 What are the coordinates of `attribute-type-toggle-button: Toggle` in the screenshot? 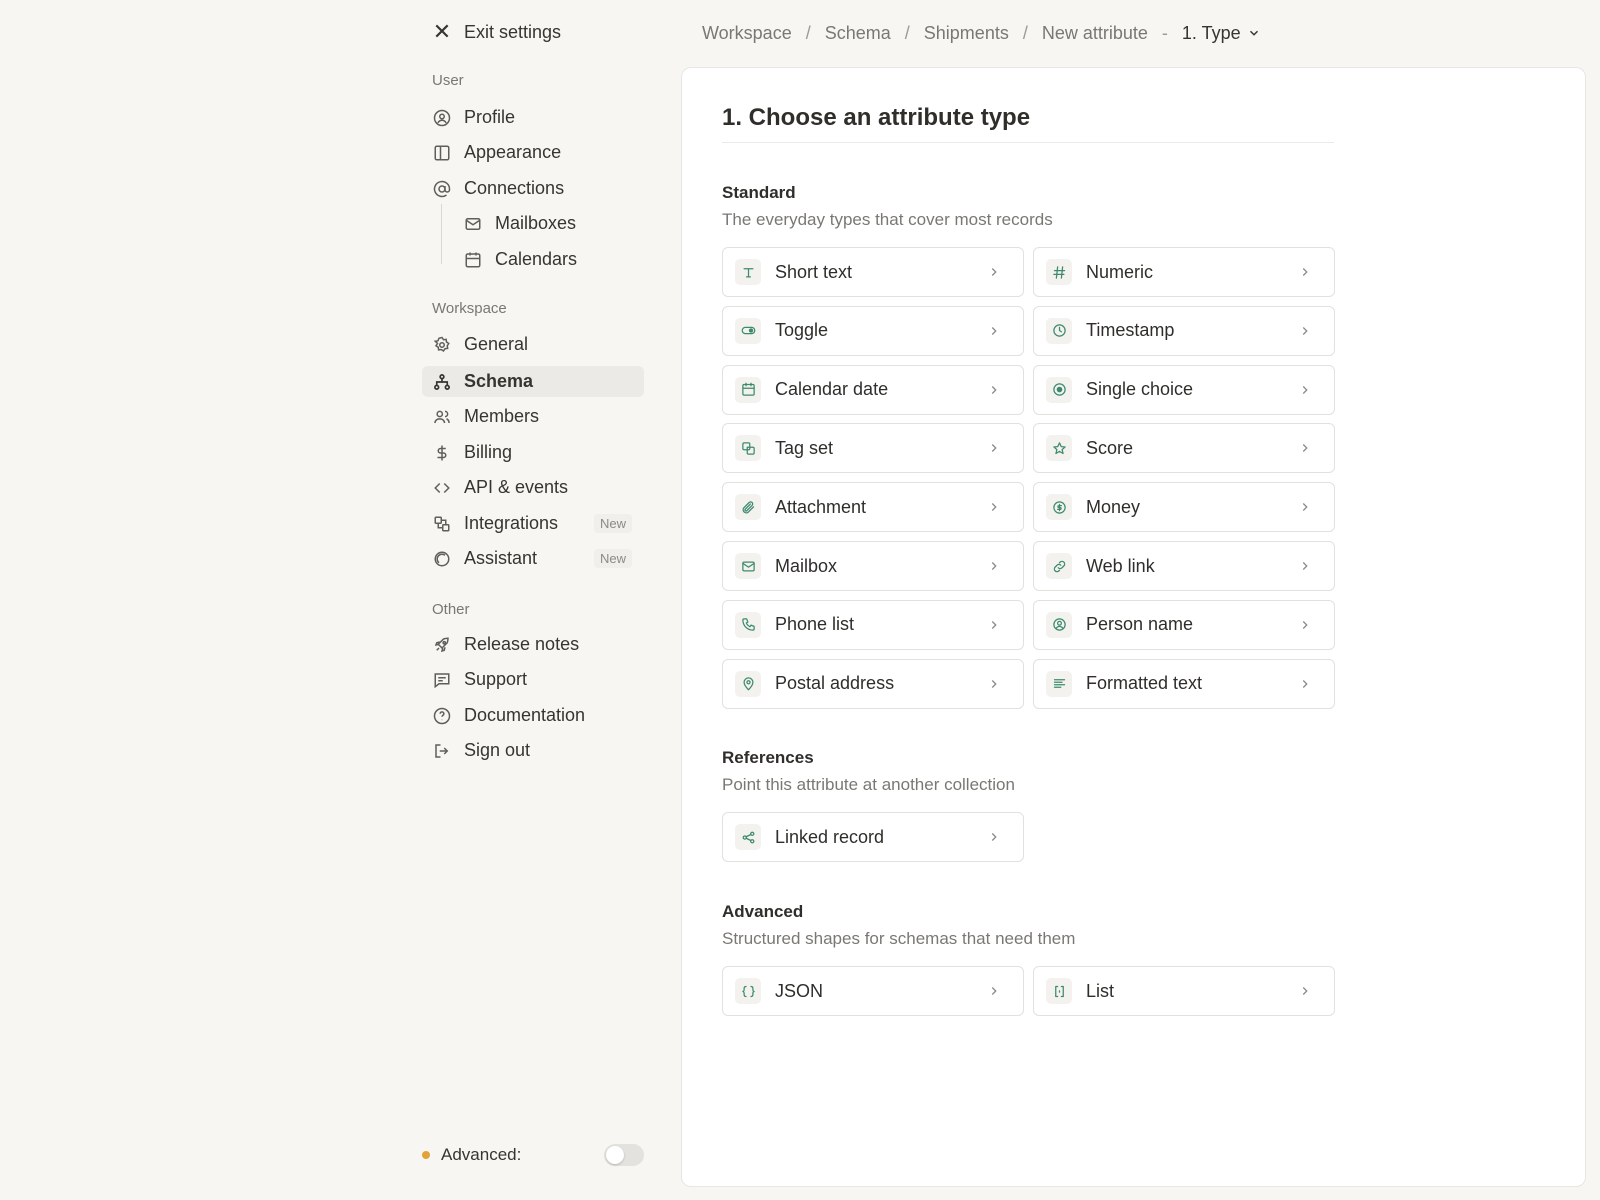 It's located at (873, 330).